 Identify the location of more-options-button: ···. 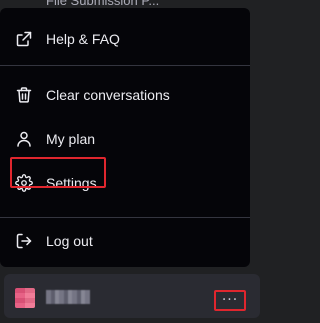
(230, 300).